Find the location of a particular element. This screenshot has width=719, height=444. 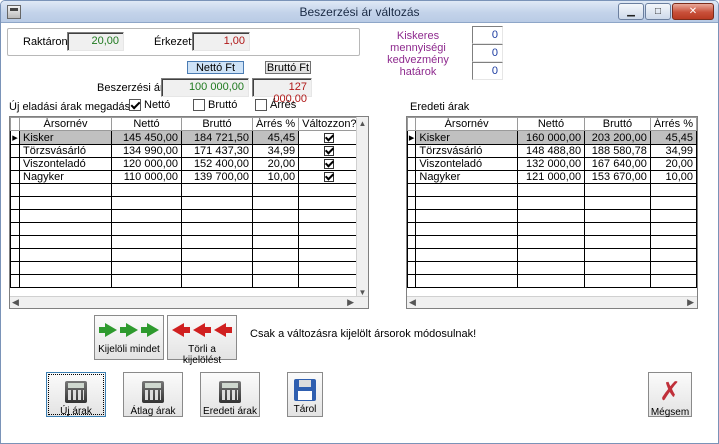

cell-name: Nagyker is located at coordinates (65, 177).